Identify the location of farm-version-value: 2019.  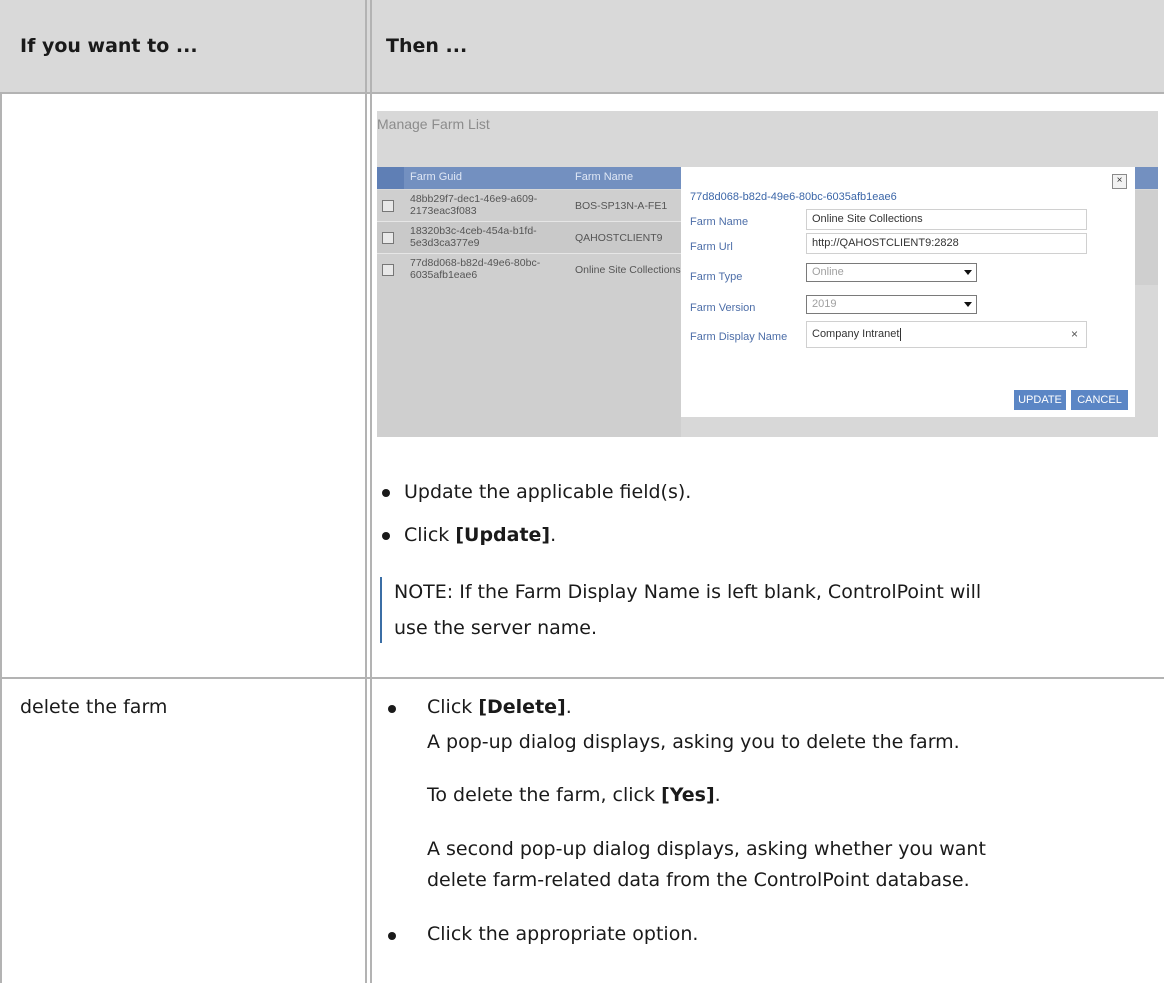
(824, 304).